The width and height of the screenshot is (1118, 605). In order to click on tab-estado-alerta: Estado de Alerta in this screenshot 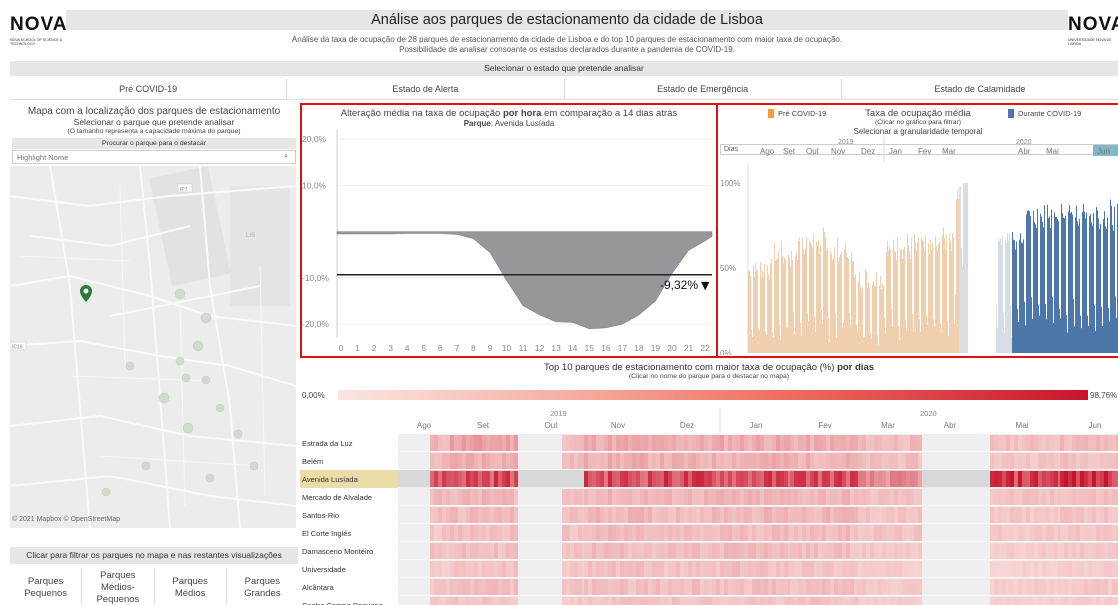, I will do `click(426, 89)`.